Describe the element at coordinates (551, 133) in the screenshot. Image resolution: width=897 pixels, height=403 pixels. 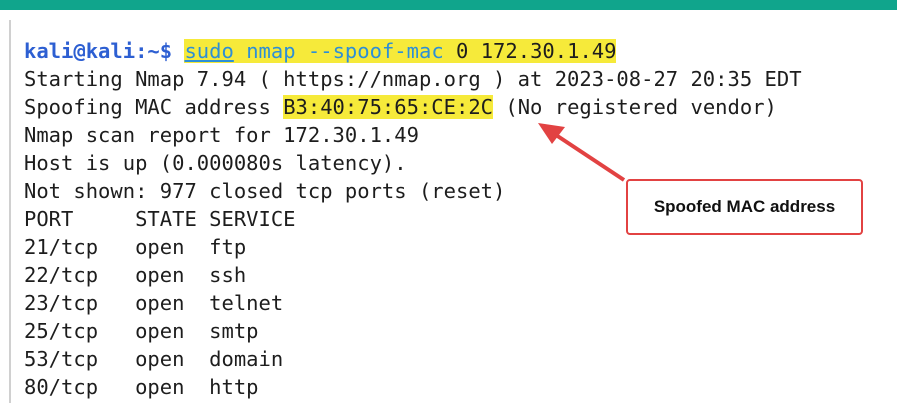
I see `callout-arrow-head` at that location.